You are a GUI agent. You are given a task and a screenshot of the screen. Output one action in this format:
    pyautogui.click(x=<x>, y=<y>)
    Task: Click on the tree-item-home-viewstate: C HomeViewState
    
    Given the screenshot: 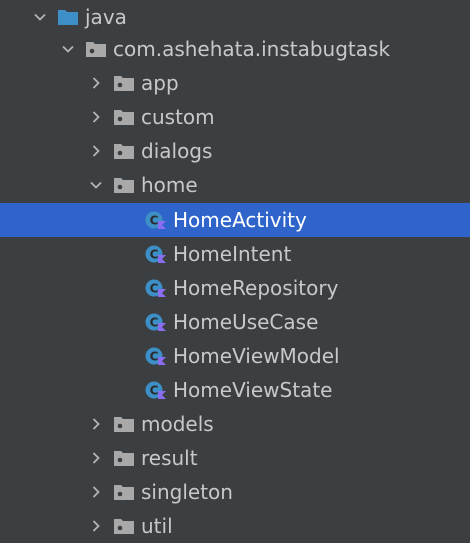 What is the action you would take?
    pyautogui.click(x=235, y=390)
    